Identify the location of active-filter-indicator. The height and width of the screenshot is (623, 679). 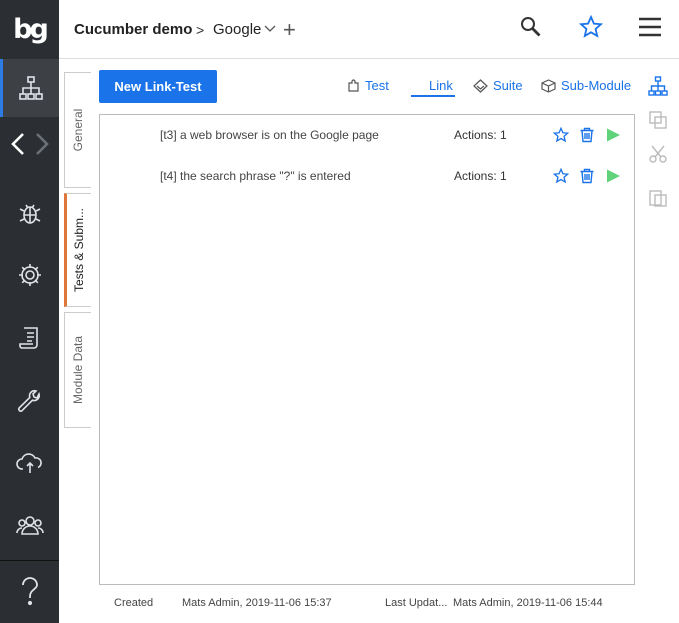
(433, 96).